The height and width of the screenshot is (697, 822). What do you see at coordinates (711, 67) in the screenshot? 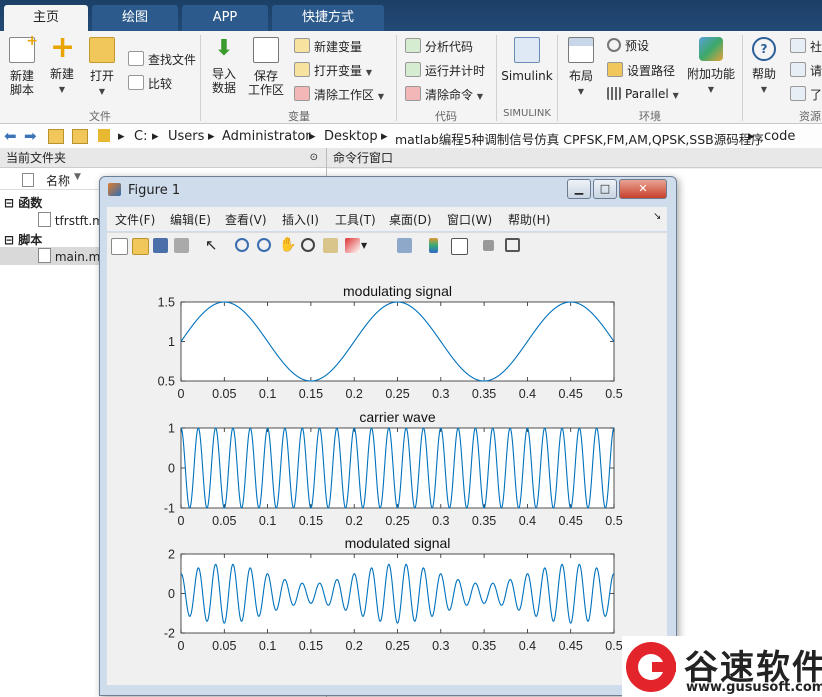
I see `addons-button: 附加功能 ▼` at bounding box center [711, 67].